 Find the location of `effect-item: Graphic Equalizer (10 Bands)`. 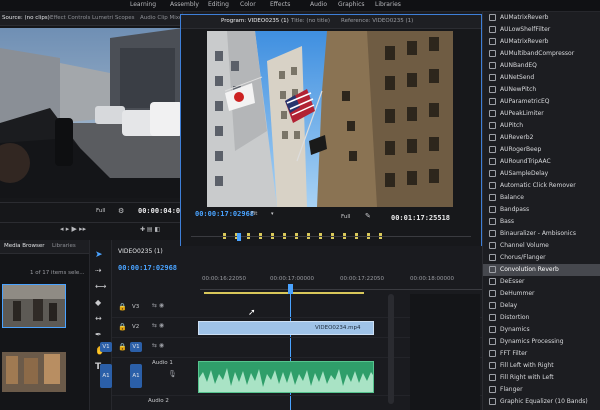

effect-item: Graphic Equalizer (10 Bands) is located at coordinates (541, 402).